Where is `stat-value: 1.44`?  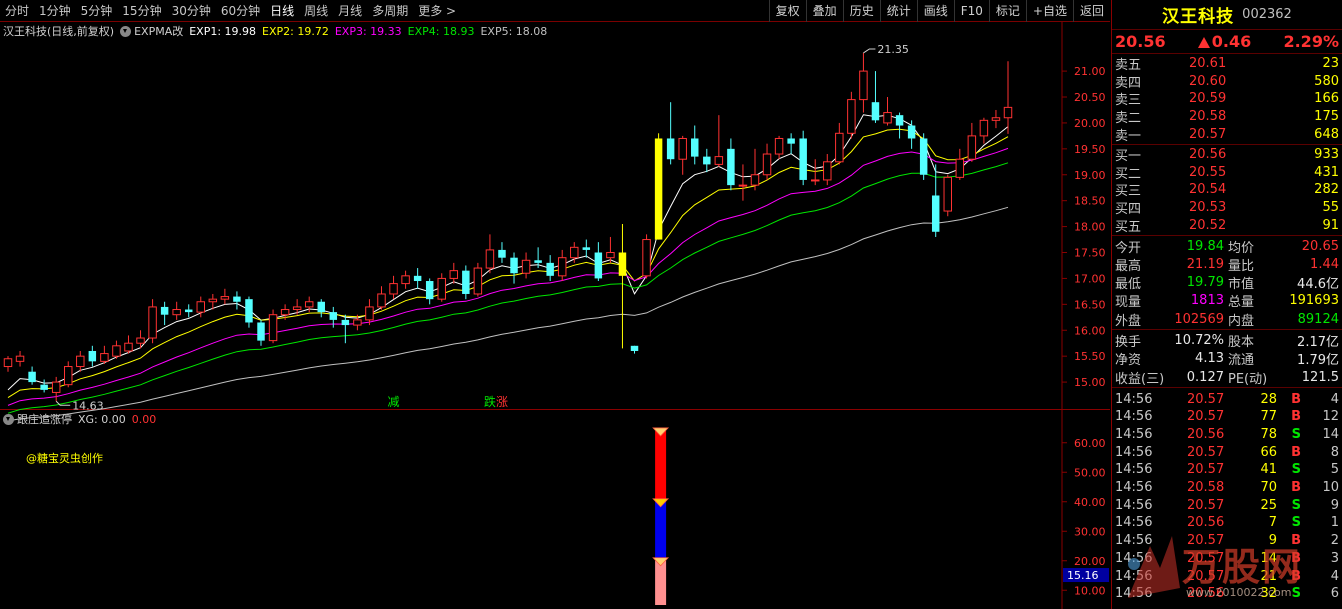
stat-value: 1.44 is located at coordinates (1324, 264).